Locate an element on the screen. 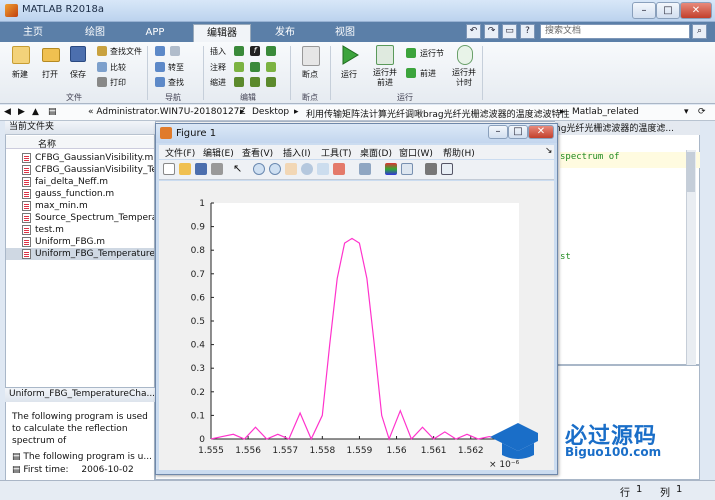 The image size is (715, 500). breakpoints-button: 断点 is located at coordinates (310, 74).